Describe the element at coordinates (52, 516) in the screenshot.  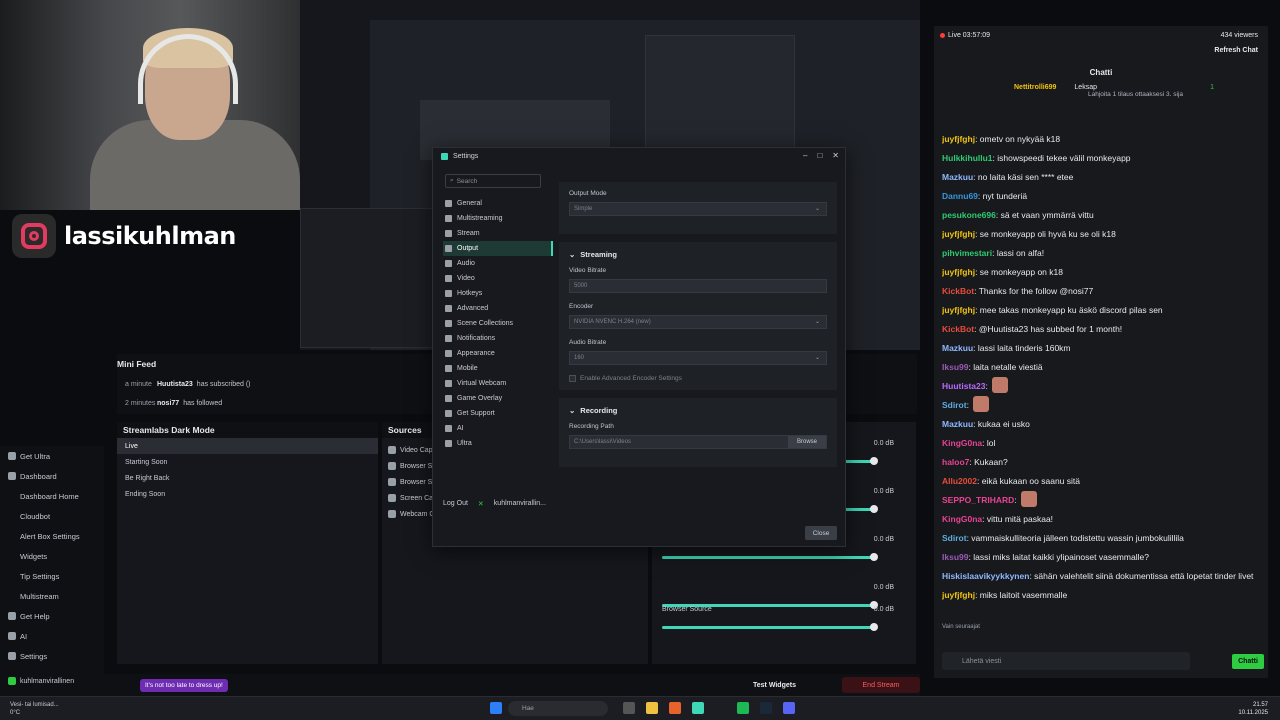
I see `nav-item: Cloudbot` at that location.